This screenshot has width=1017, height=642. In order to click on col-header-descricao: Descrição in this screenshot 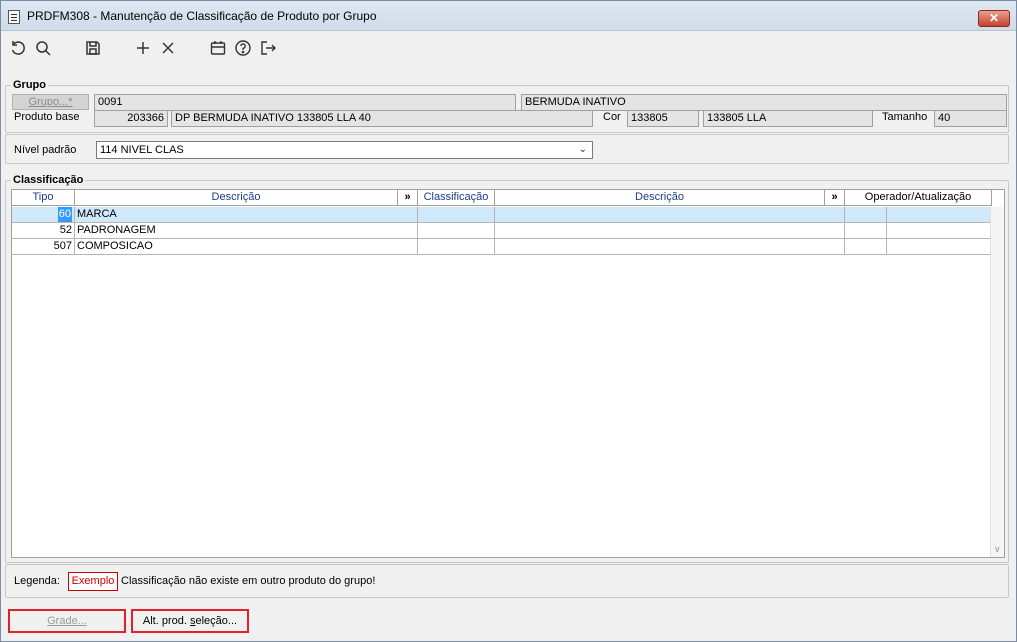, I will do `click(236, 198)`.